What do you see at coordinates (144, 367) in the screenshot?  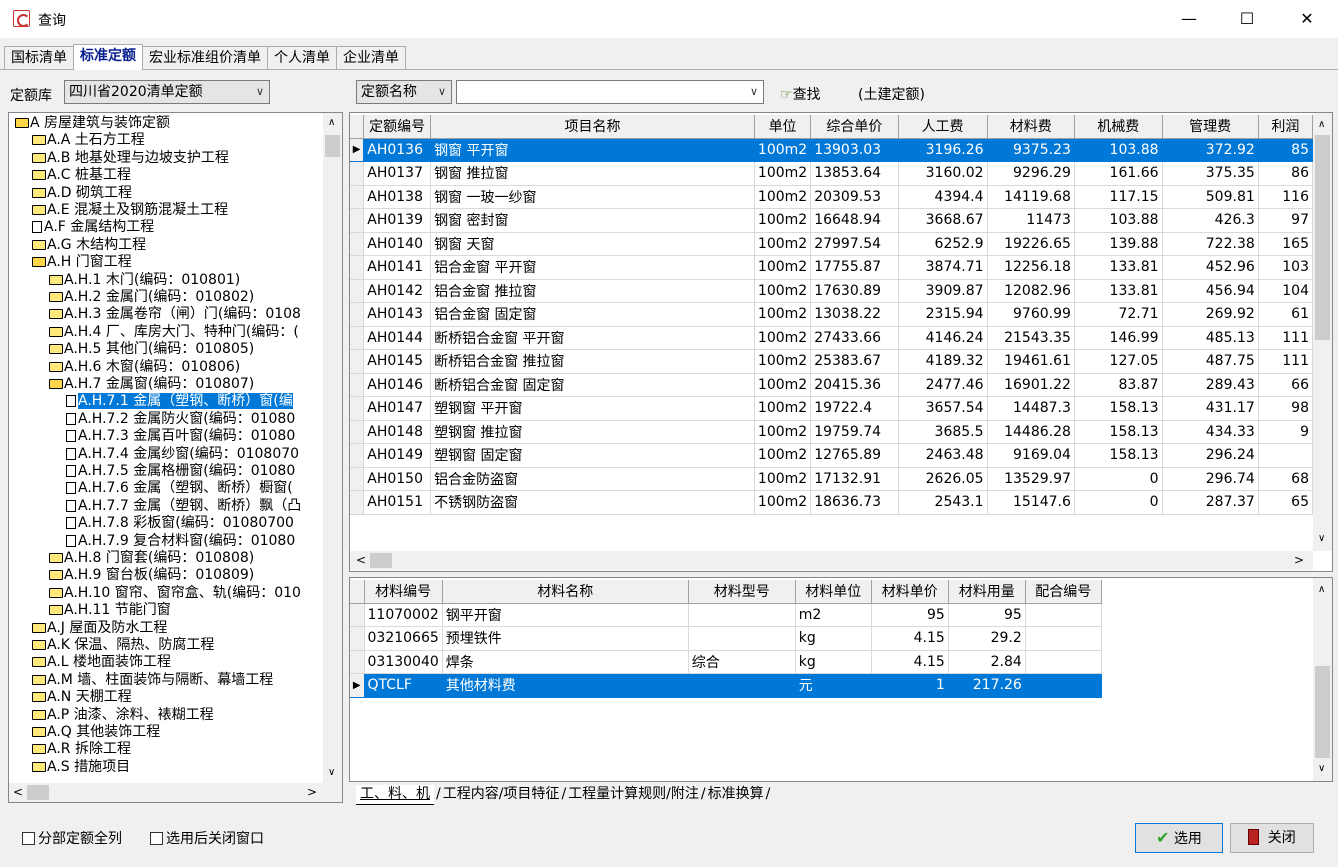 I see `tree-node: A.H.6 木窗(编码：010806)` at bounding box center [144, 367].